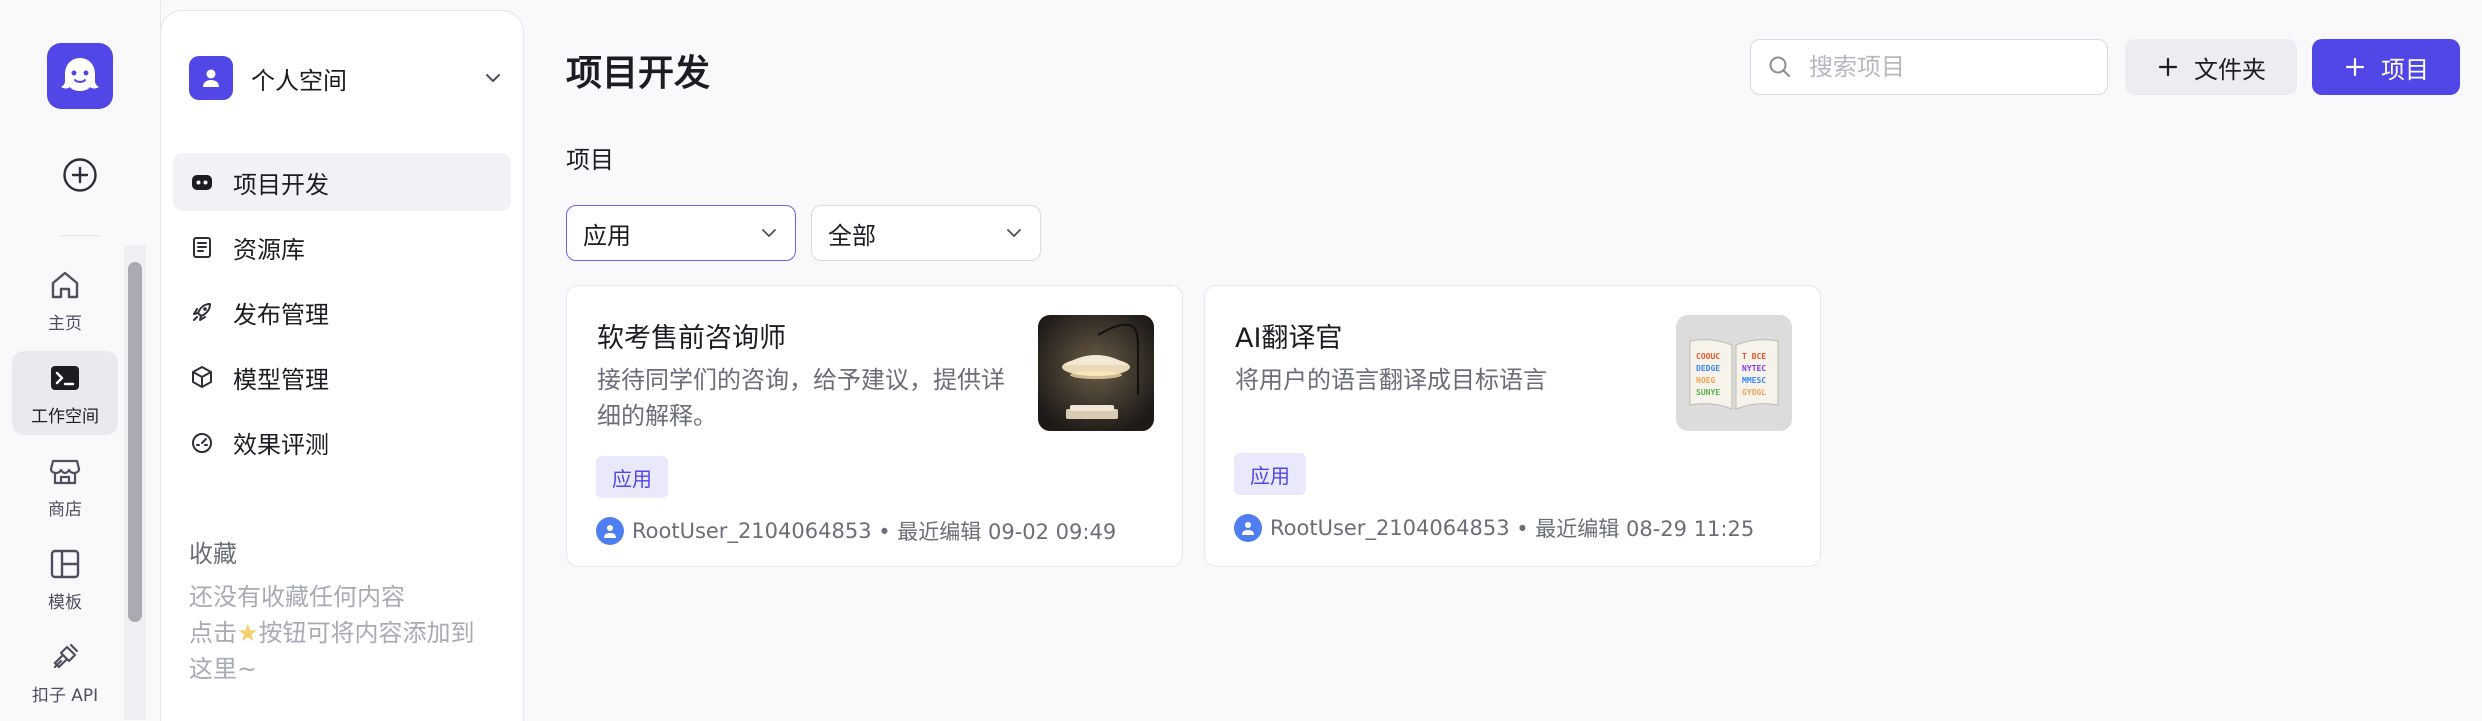 This screenshot has width=2482, height=721. What do you see at coordinates (281, 184) in the screenshot?
I see `sidebar-item-label: 项目开发` at bounding box center [281, 184].